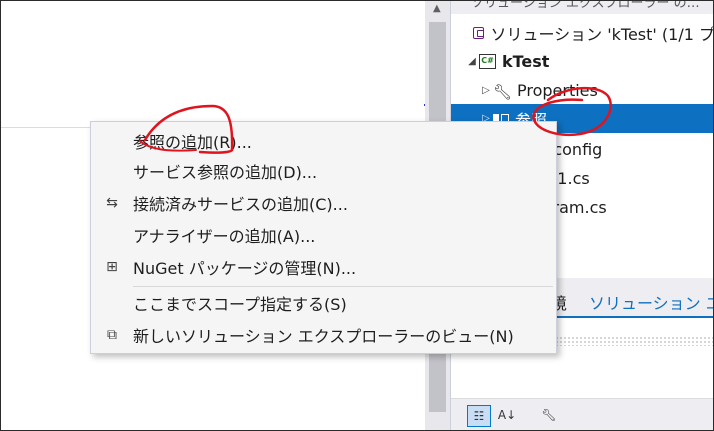 Image resolution: width=714 pixels, height=431 pixels. I want to click on tree-item-label: Properties, so click(557, 90).